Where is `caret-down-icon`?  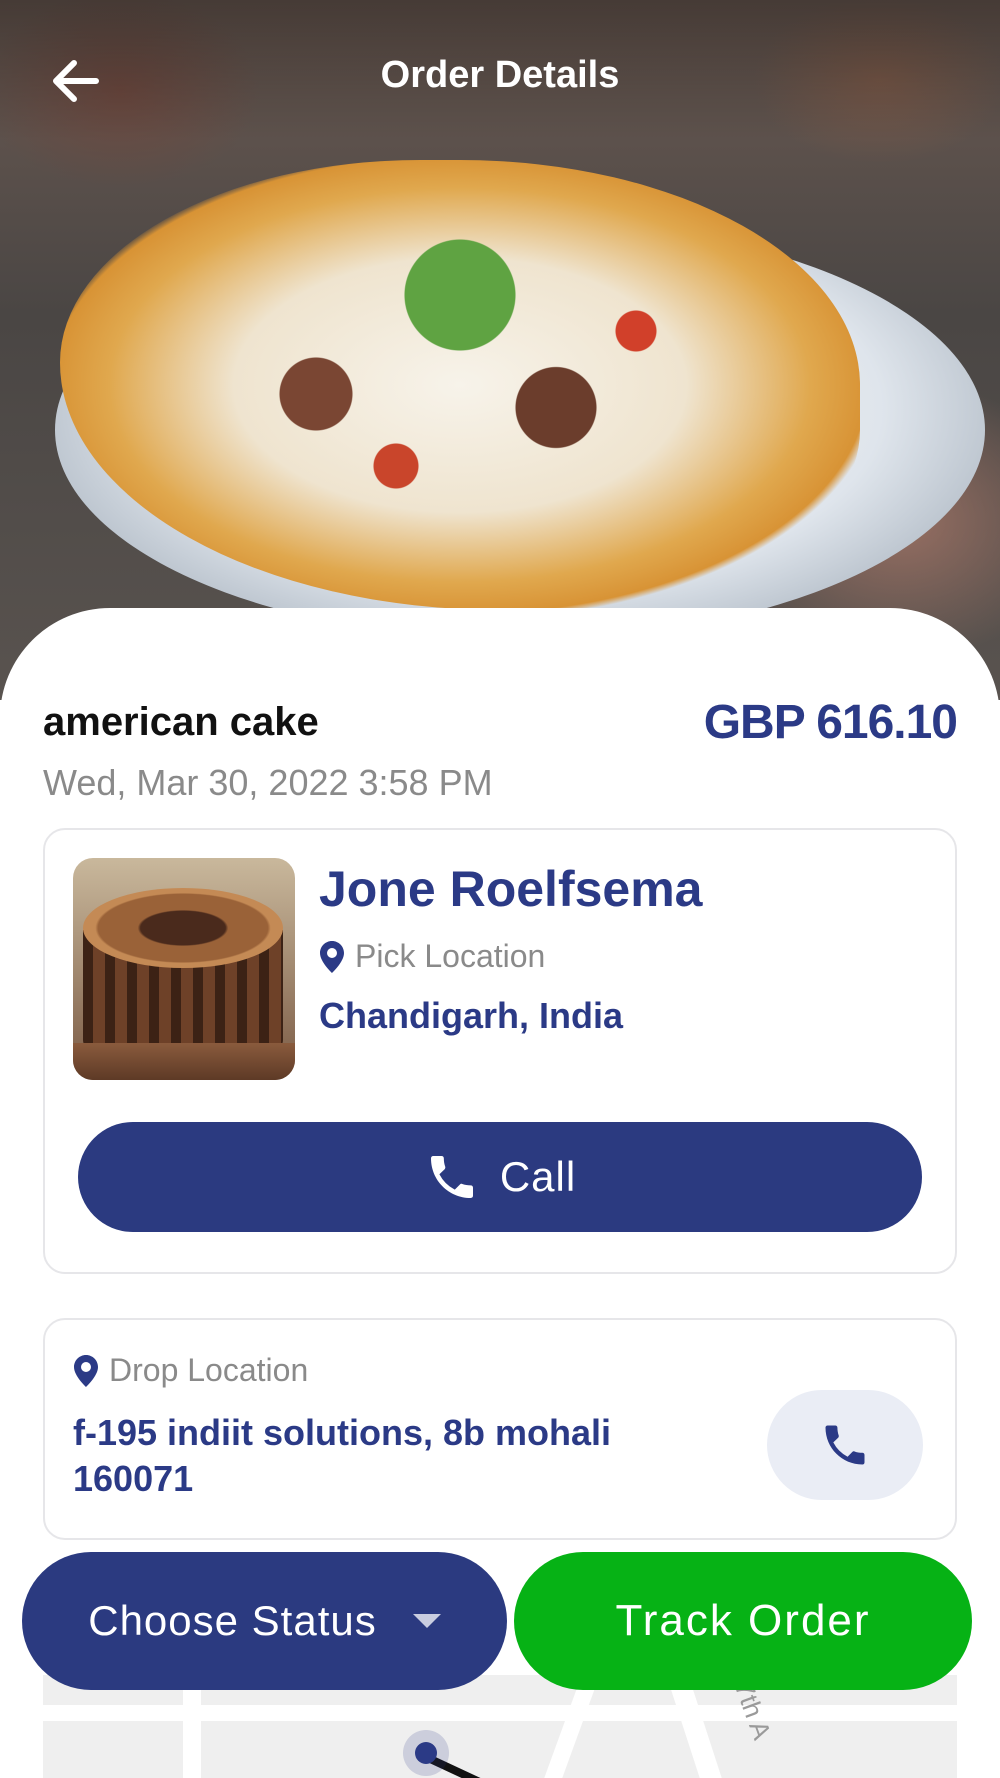 caret-down-icon is located at coordinates (426, 1621).